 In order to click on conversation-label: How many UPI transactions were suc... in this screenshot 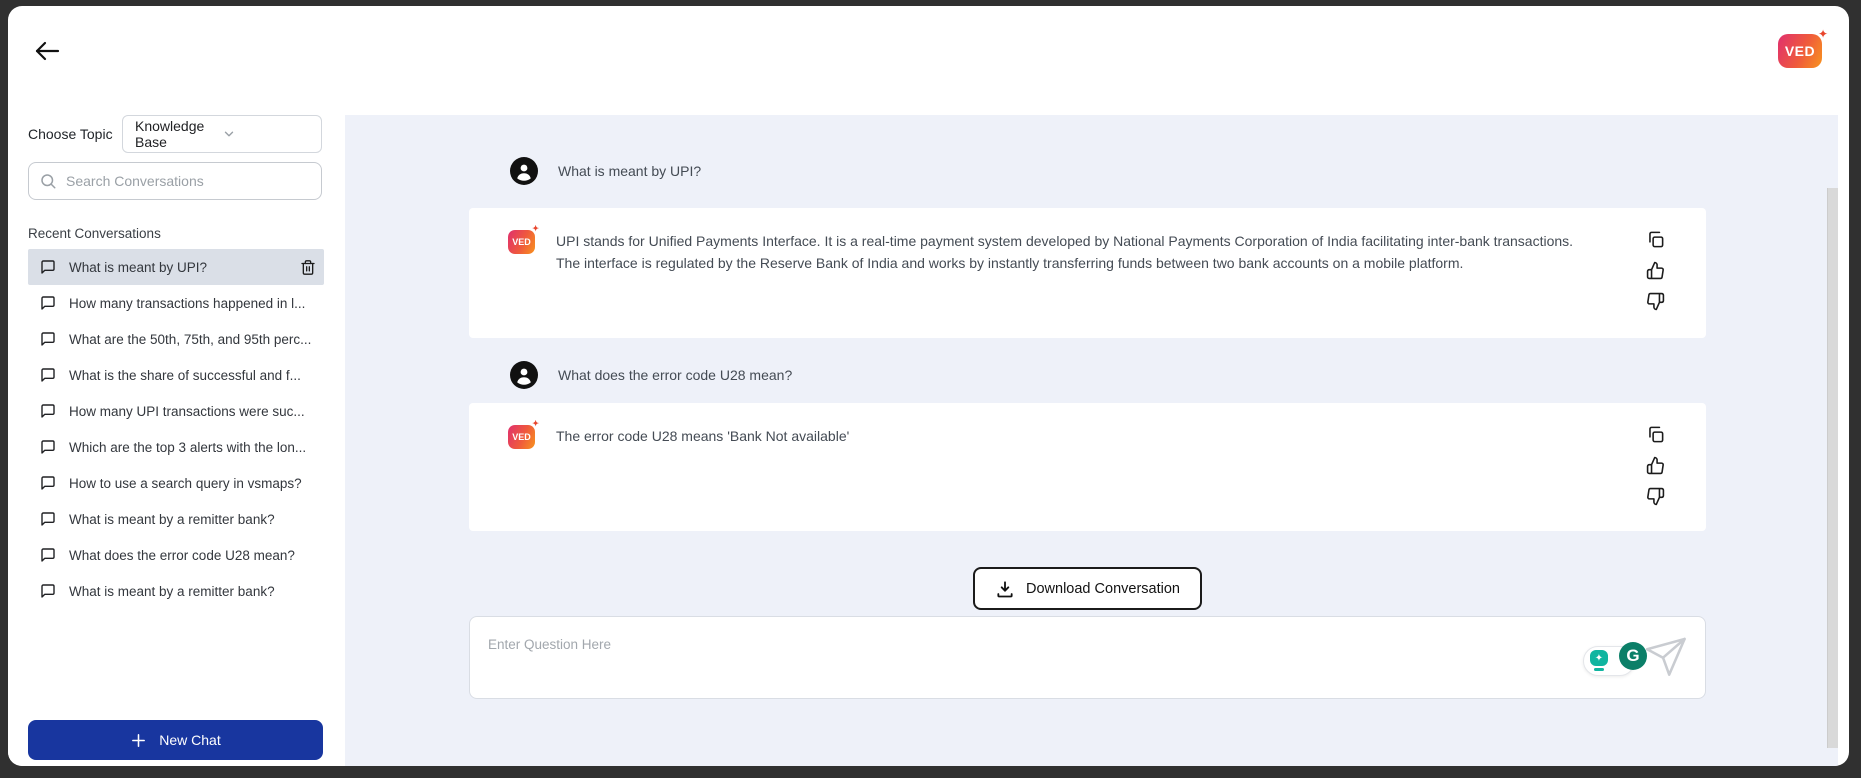, I will do `click(187, 411)`.